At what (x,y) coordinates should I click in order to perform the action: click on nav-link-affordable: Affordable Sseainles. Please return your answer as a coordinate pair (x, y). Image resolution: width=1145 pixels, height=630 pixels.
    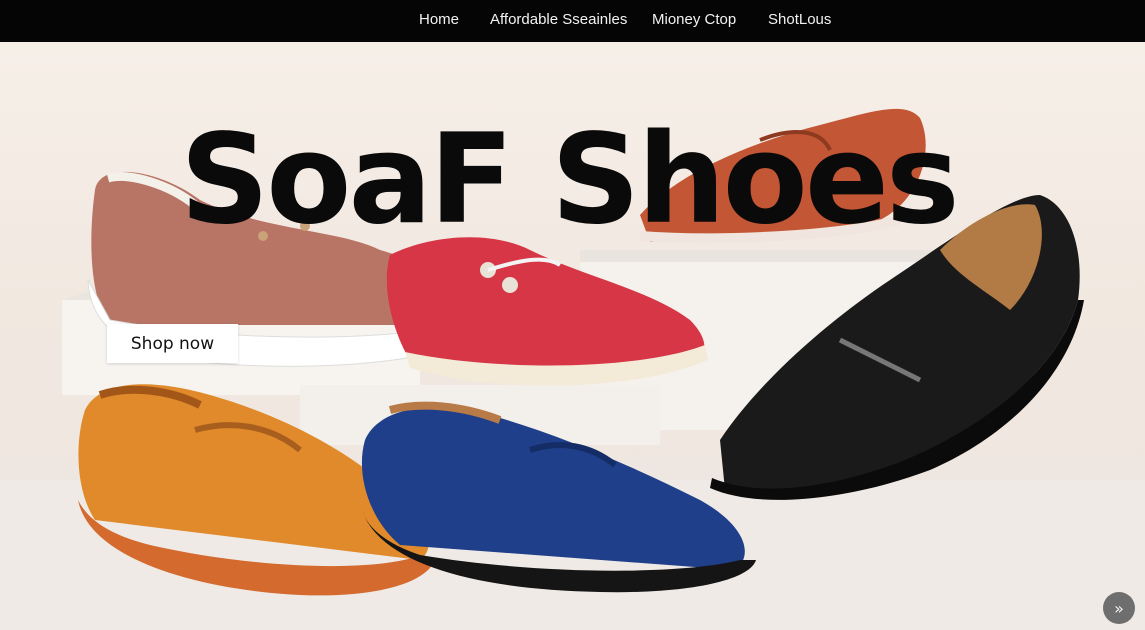
    Looking at the image, I should click on (558, 19).